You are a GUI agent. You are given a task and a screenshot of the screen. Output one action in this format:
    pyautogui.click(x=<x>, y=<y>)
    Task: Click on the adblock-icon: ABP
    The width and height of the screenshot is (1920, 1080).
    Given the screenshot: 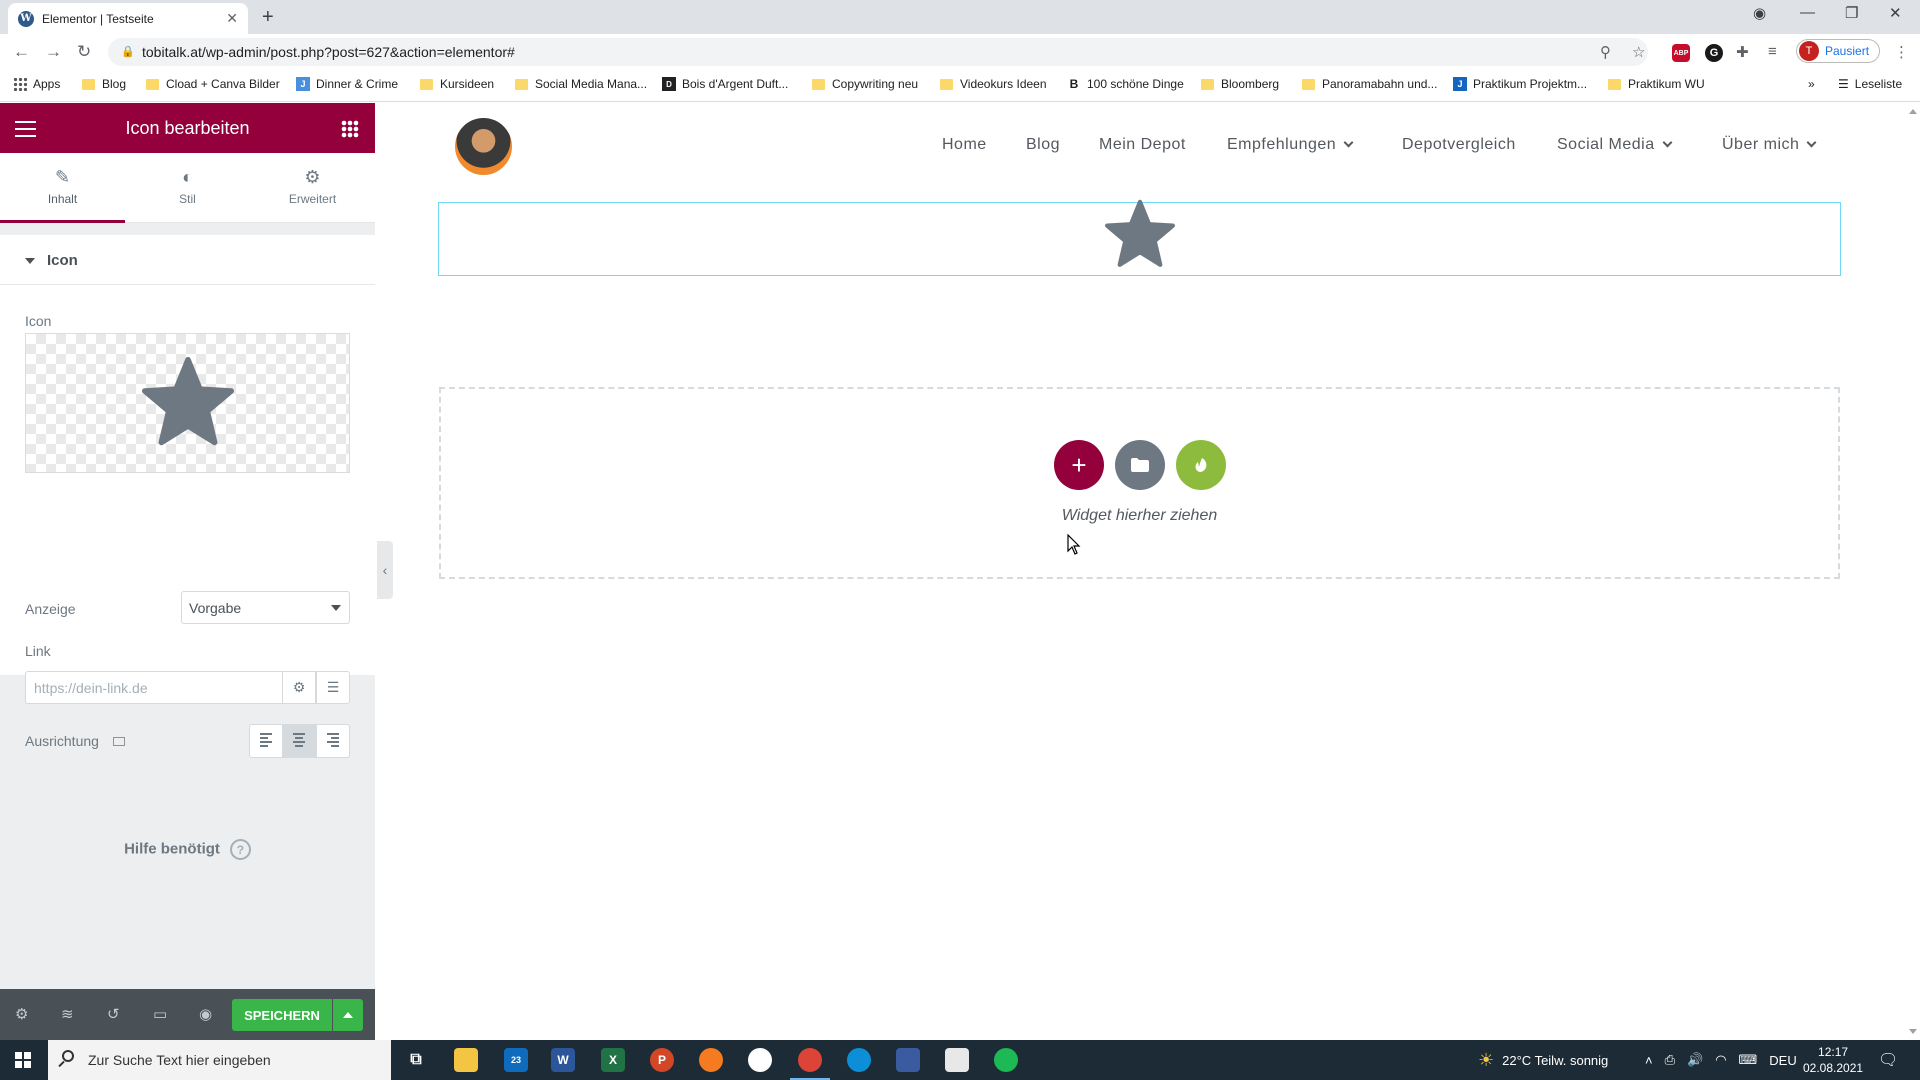 What is the action you would take?
    pyautogui.click(x=1681, y=53)
    